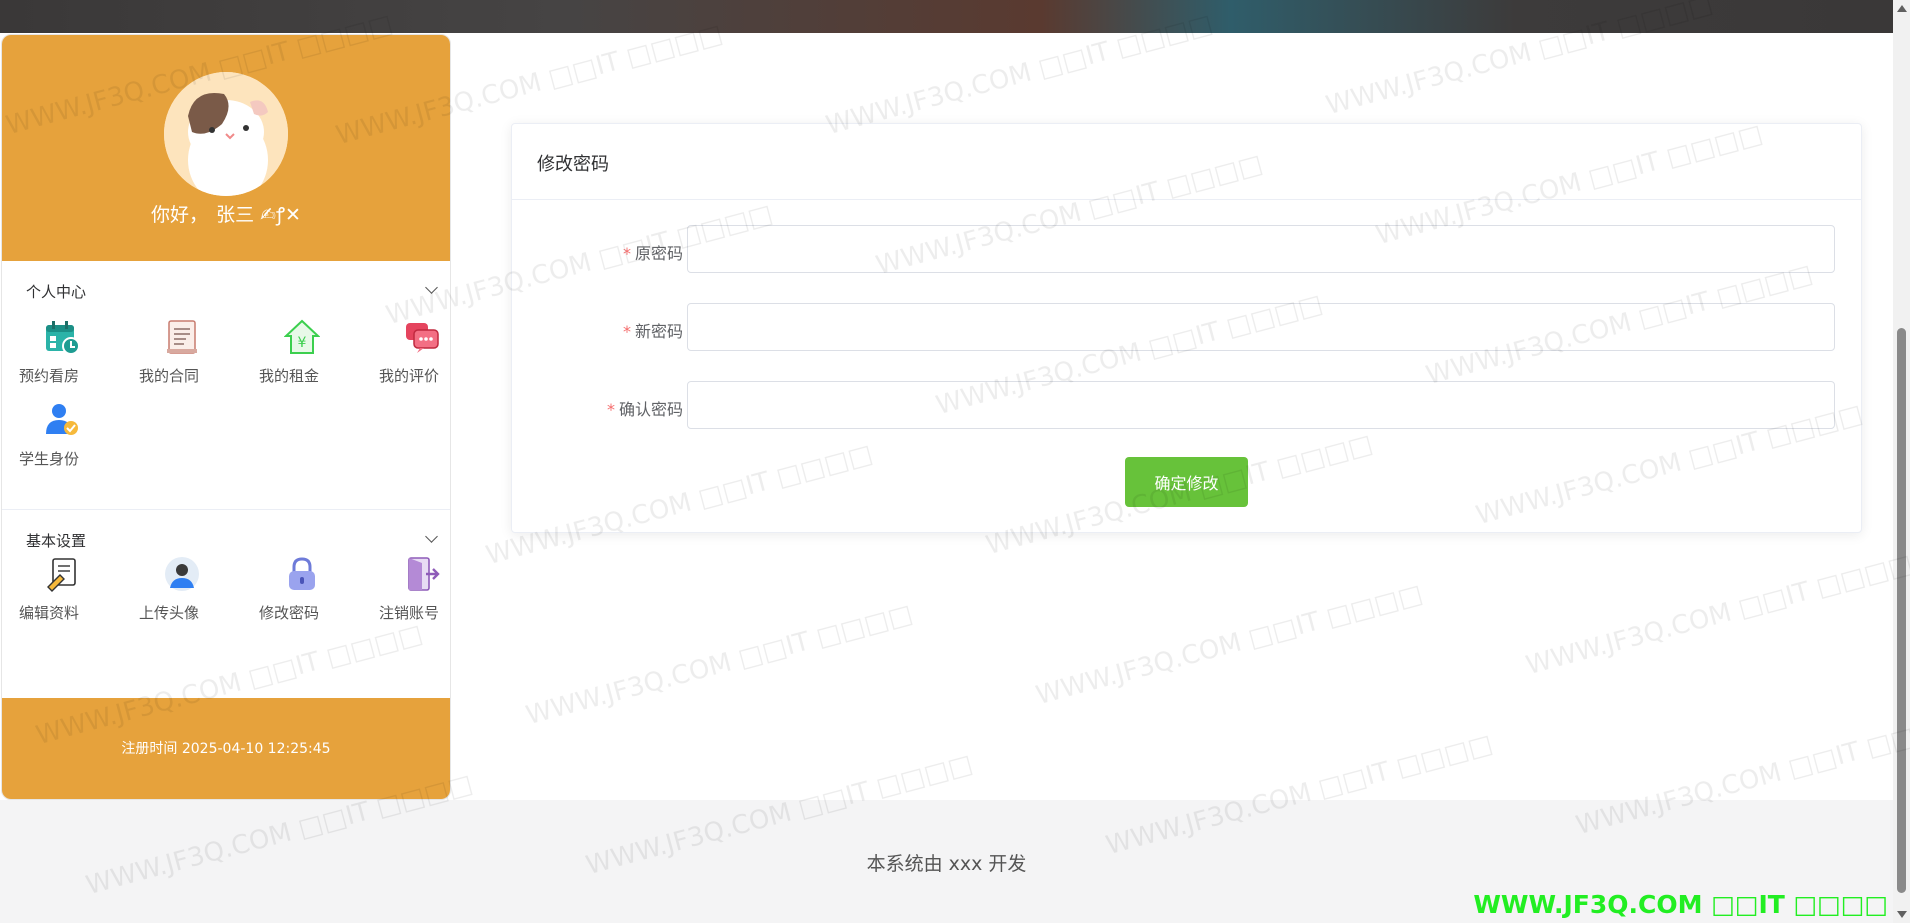 This screenshot has width=1910, height=923. What do you see at coordinates (48, 613) in the screenshot?
I see `menu-item-label: 编辑资料` at bounding box center [48, 613].